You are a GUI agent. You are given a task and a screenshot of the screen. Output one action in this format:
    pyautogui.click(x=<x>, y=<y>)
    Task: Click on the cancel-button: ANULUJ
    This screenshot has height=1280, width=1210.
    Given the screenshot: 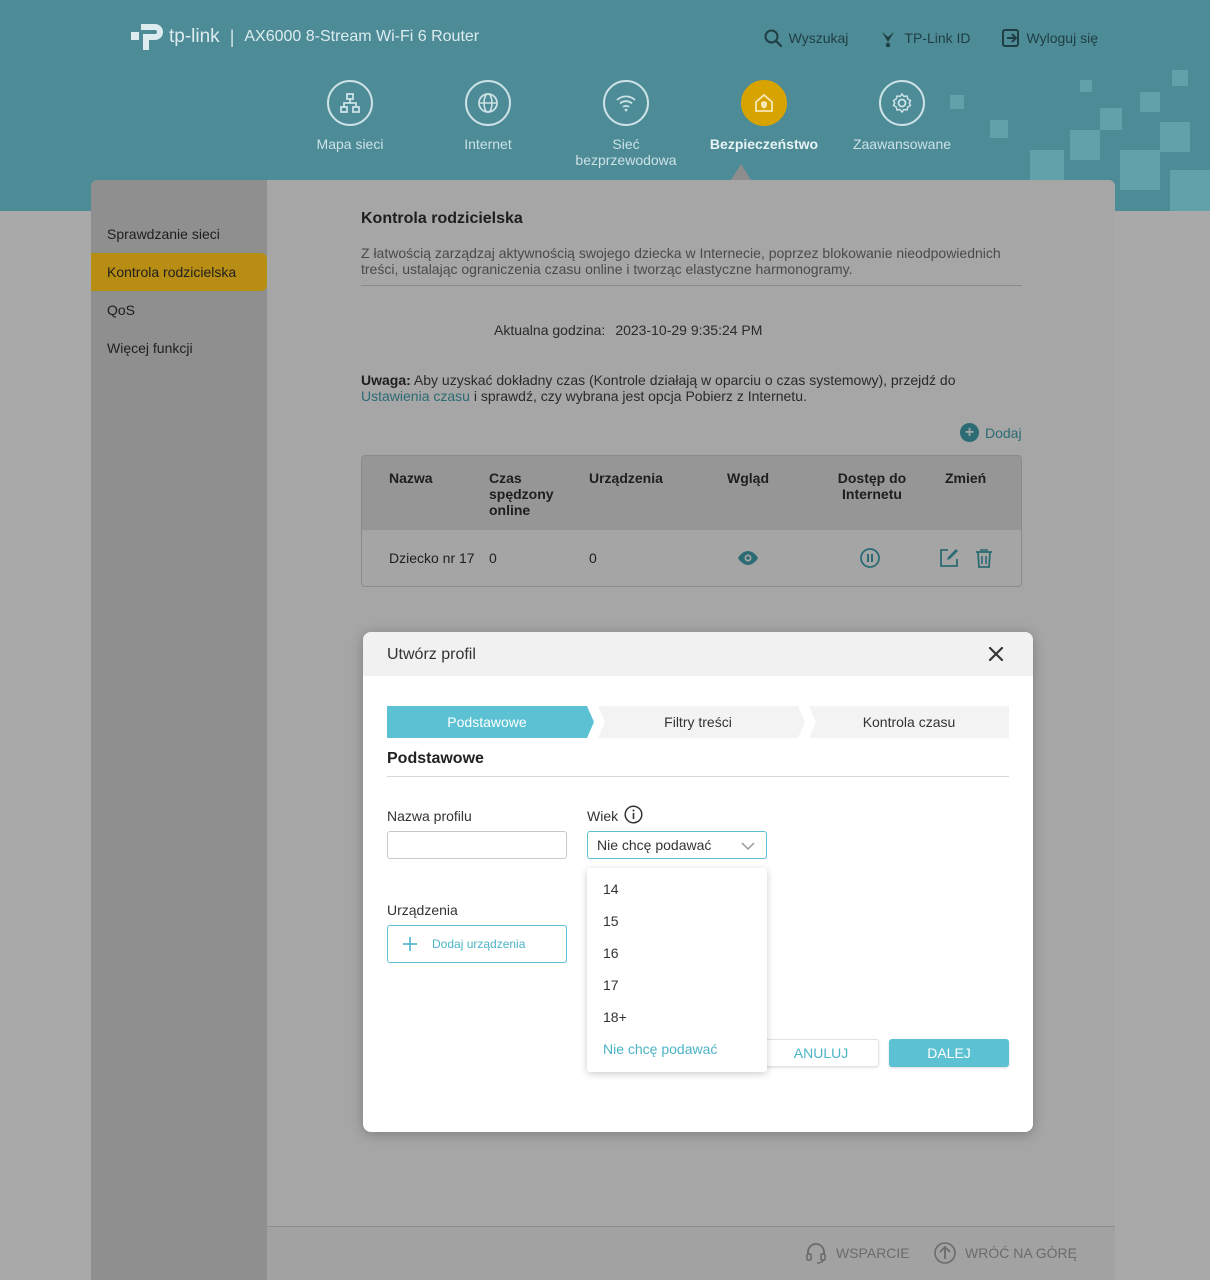 What is the action you would take?
    pyautogui.click(x=821, y=1053)
    